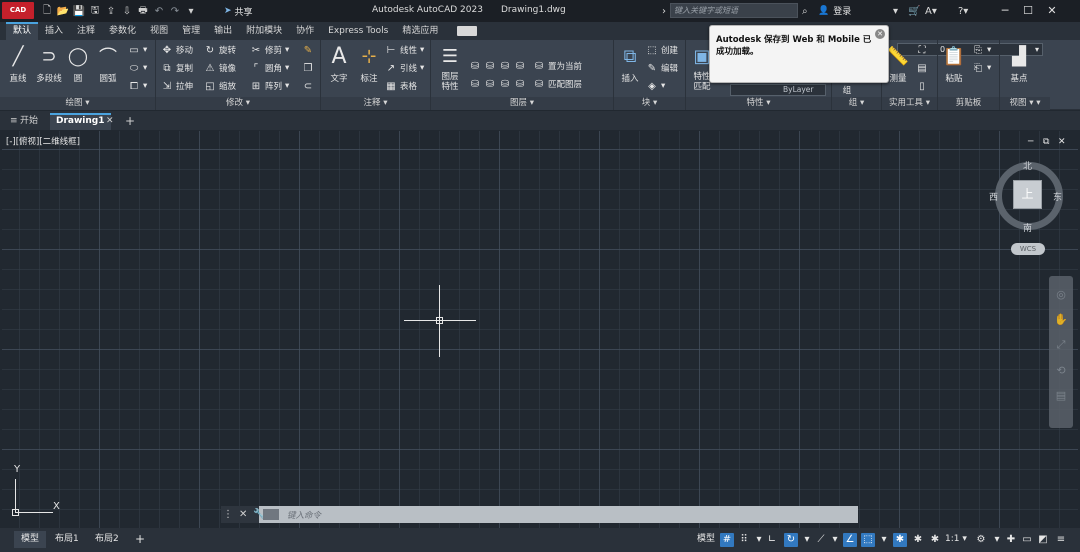 The height and width of the screenshot is (552, 1080). I want to click on login-dropdown-icon: ▾, so click(895, 11).